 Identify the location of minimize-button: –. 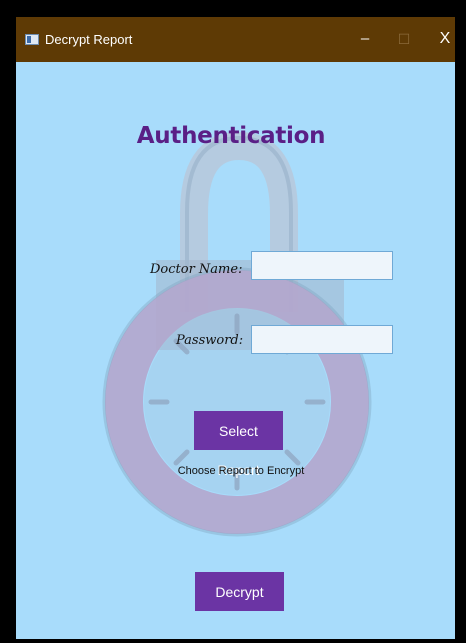
(365, 39).